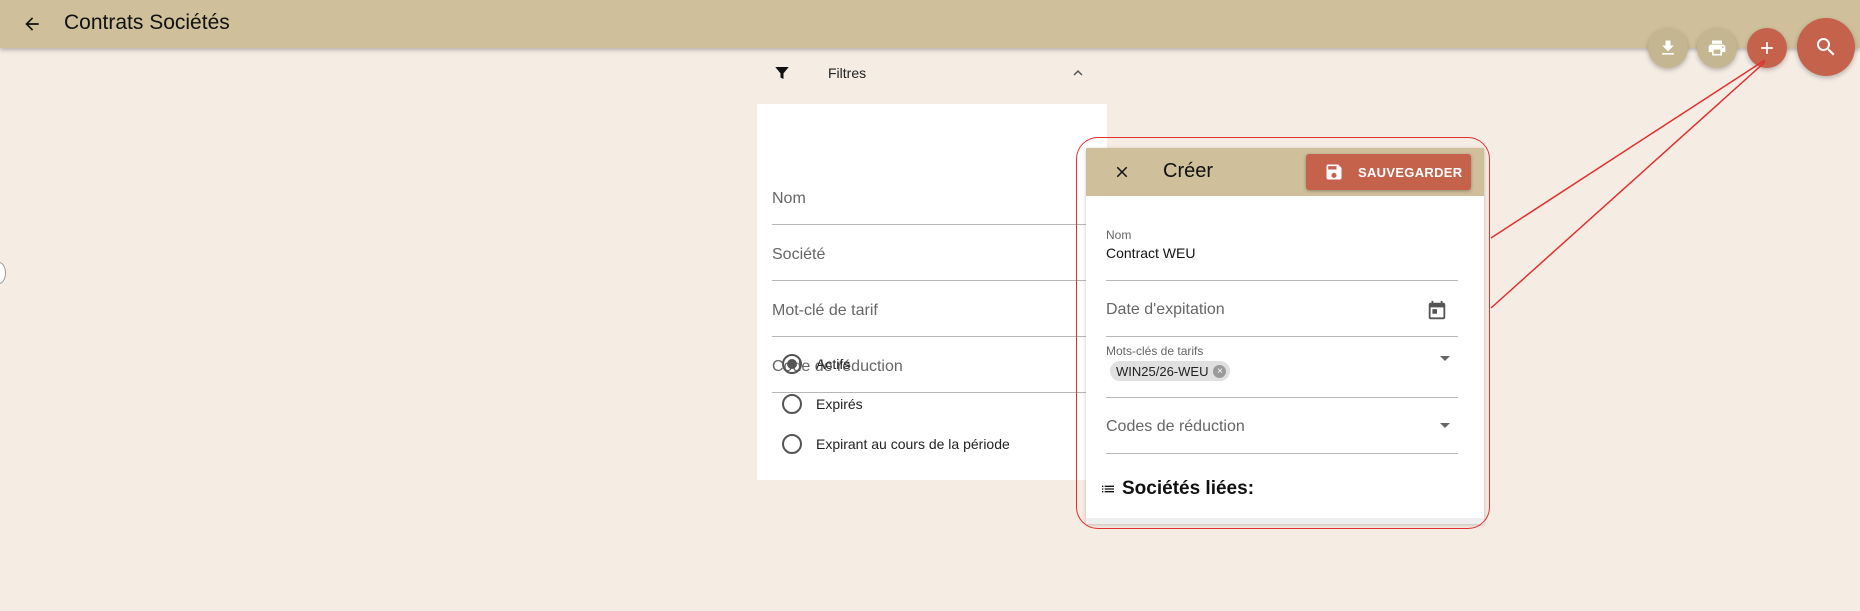 The image size is (1860, 611). I want to click on name-field-label: Nom, so click(1119, 235).